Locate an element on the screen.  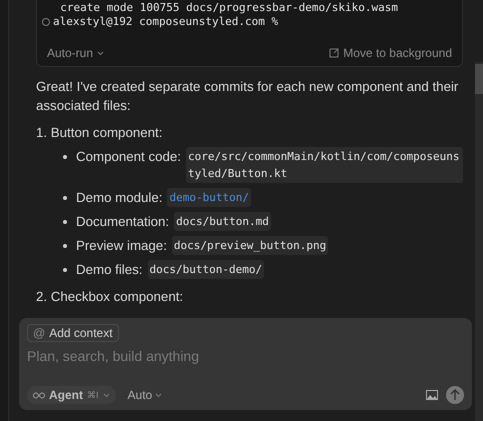
move-to-background-button: Move to background is located at coordinates (390, 53).